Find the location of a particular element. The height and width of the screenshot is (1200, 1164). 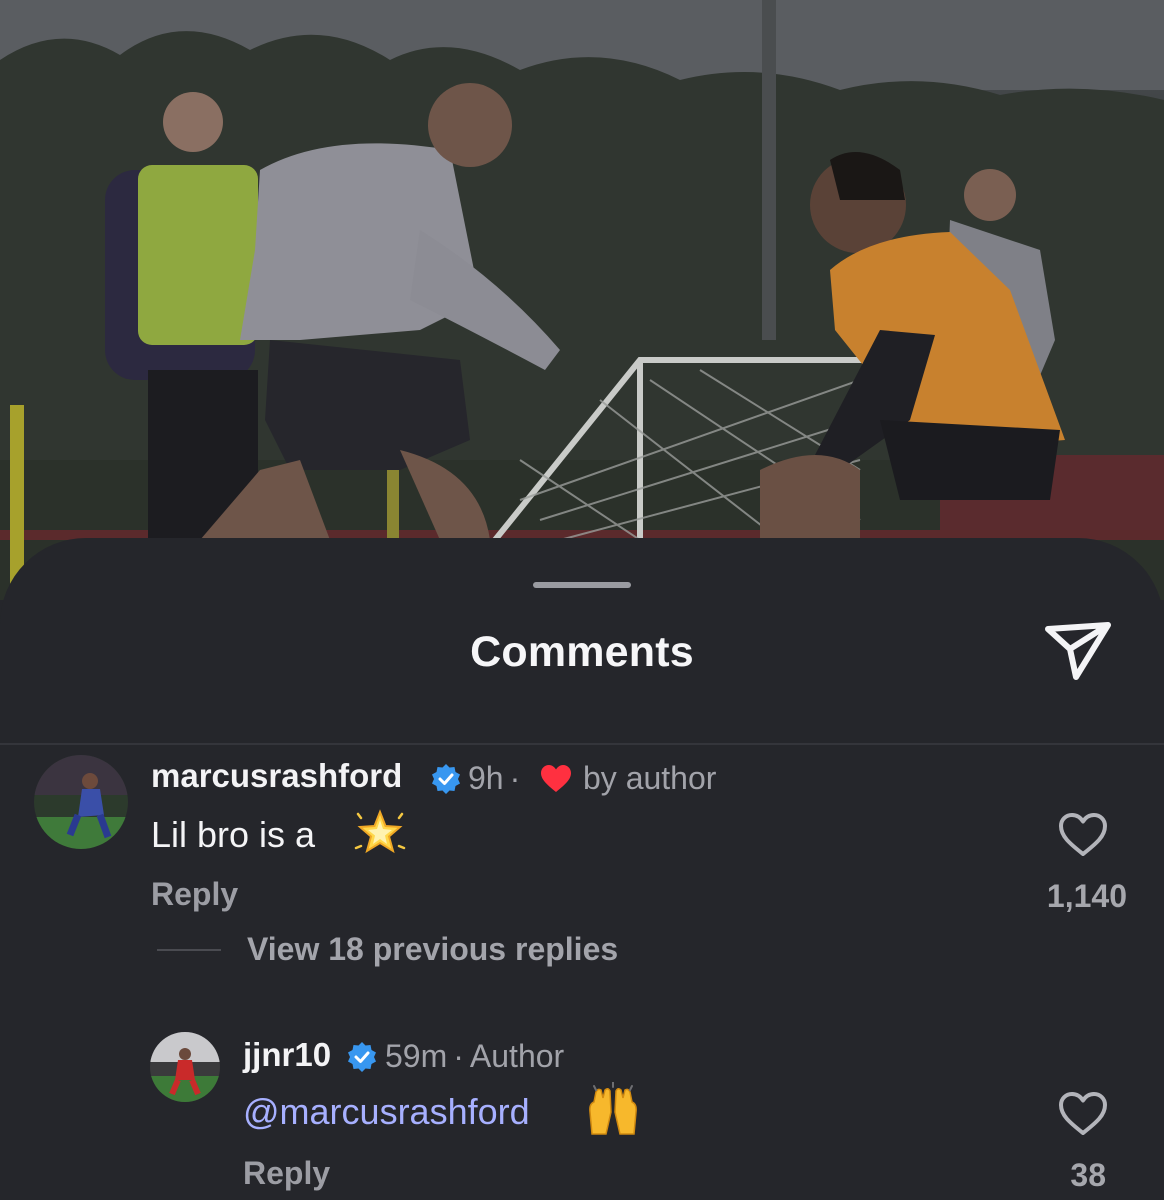

like-count: 38 is located at coordinates (1088, 1175).